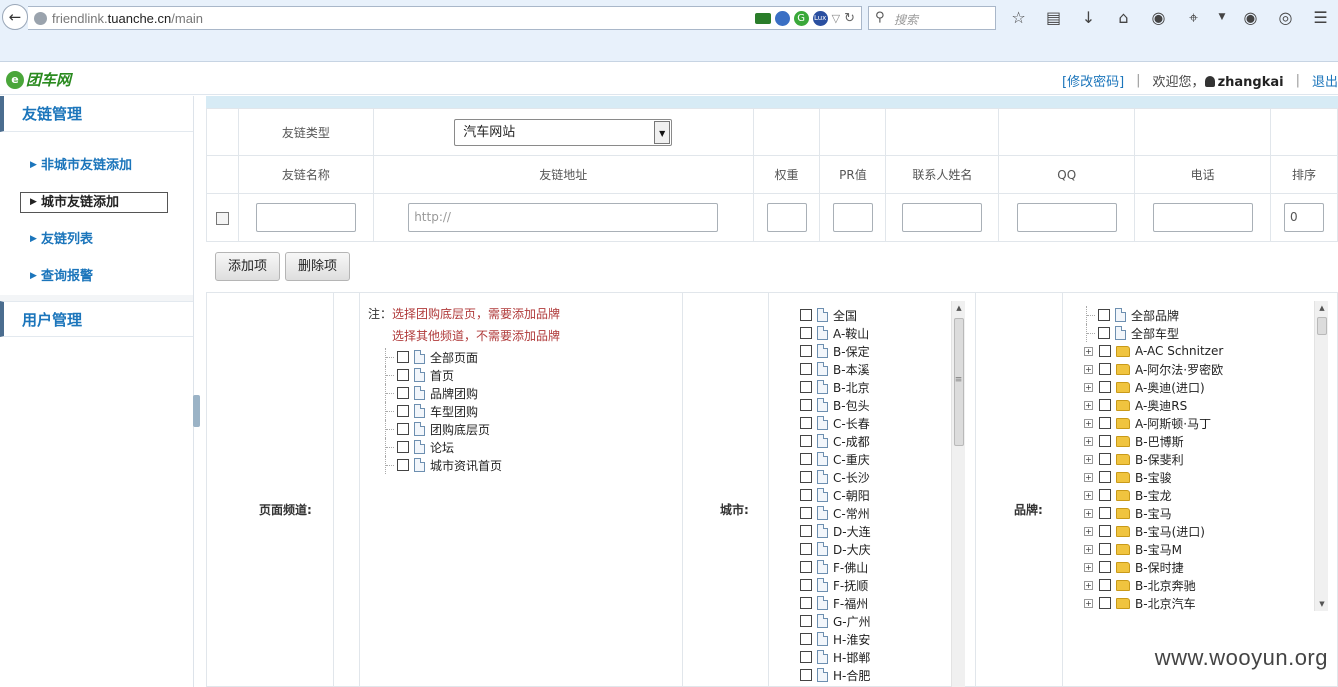  I want to click on speech-icon: ◉, so click(1250, 17).